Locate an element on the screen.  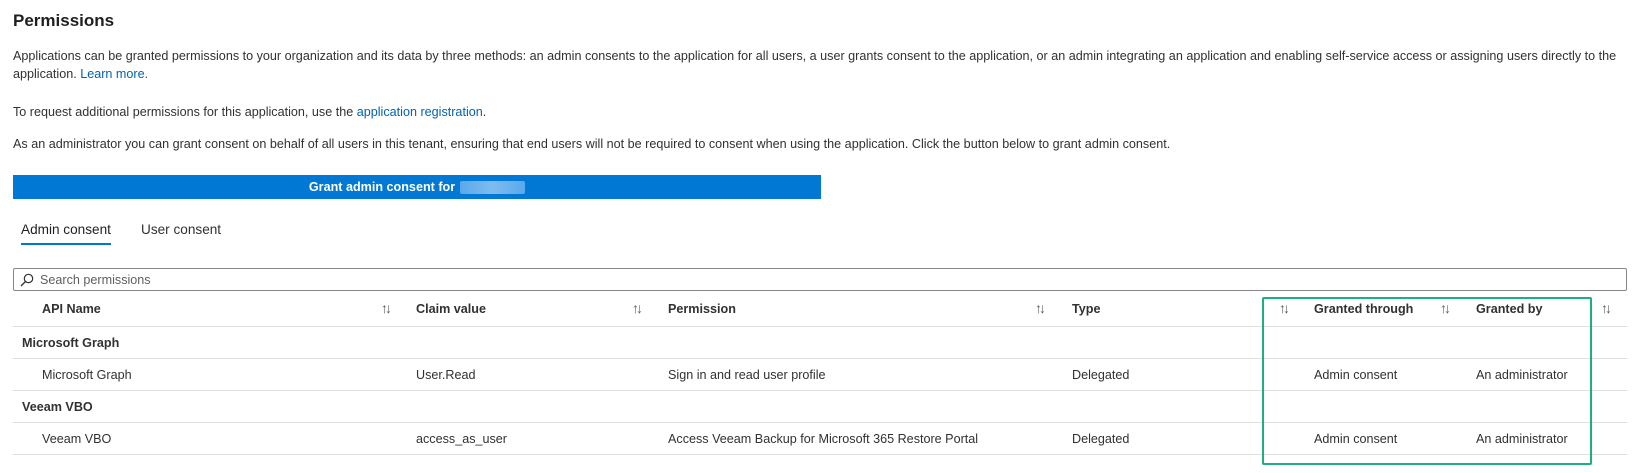
search-box is located at coordinates (820, 279).